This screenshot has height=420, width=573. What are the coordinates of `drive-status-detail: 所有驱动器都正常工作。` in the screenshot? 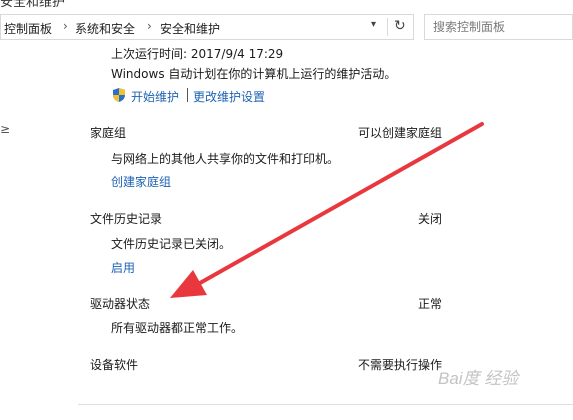 It's located at (177, 328).